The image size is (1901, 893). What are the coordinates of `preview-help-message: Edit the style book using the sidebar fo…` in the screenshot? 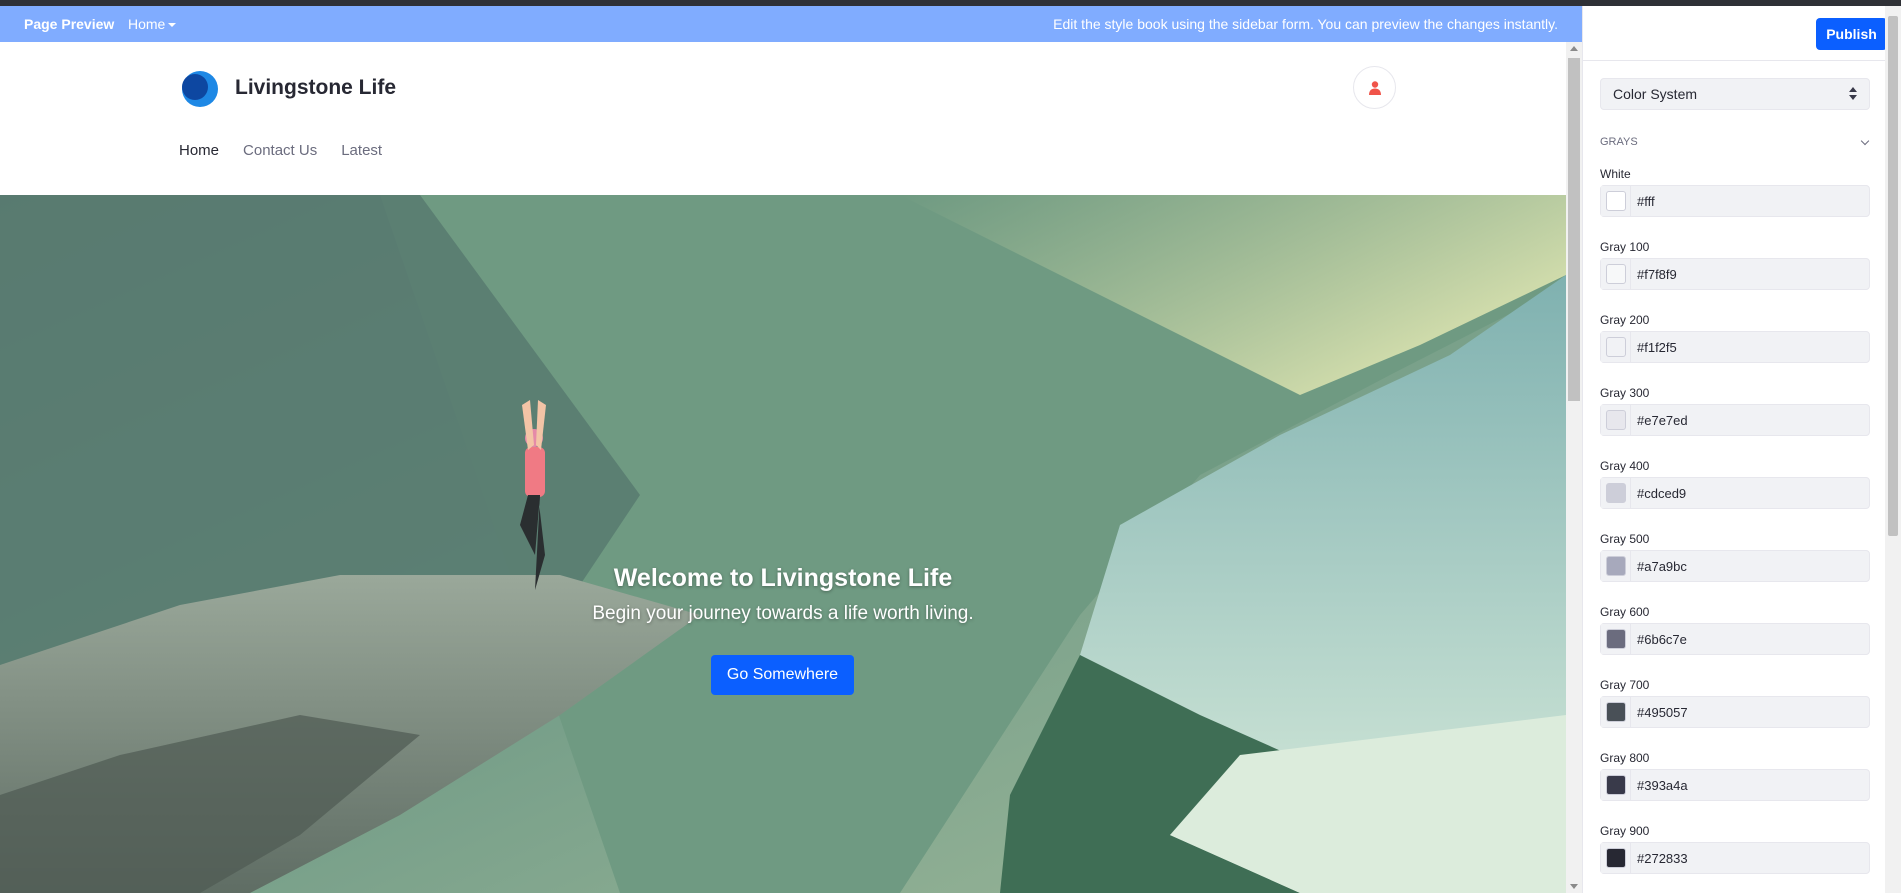 It's located at (1305, 24).